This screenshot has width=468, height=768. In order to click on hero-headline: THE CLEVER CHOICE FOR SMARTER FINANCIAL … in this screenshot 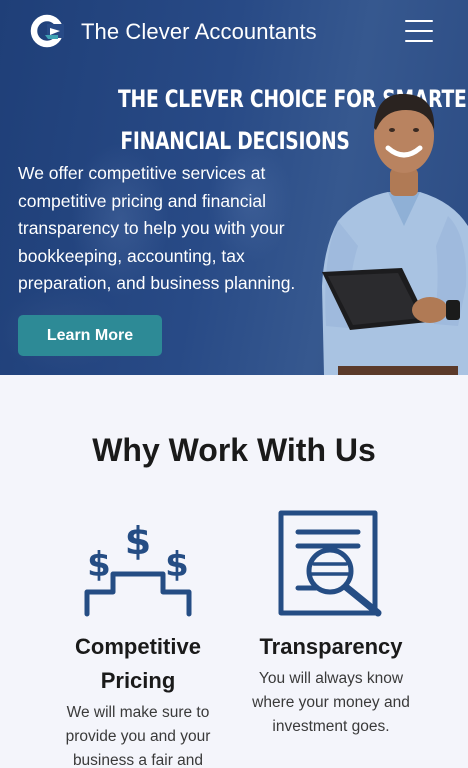, I will do `click(293, 120)`.